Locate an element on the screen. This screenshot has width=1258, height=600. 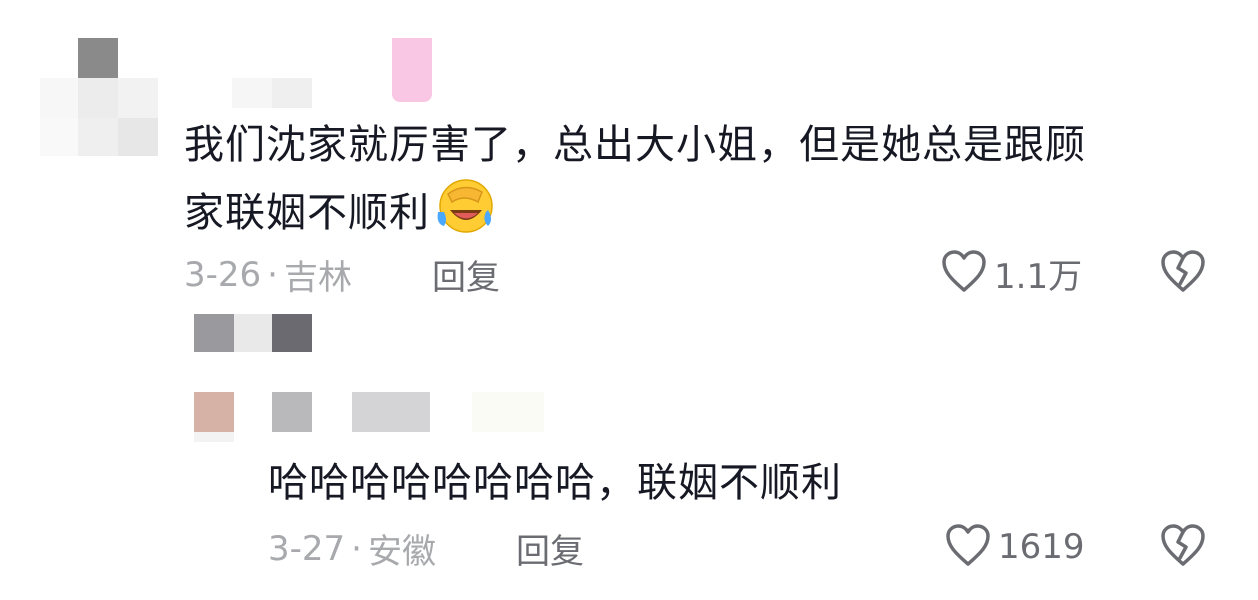
facepalm-laughing-emoji-icon is located at coordinates (464, 215).